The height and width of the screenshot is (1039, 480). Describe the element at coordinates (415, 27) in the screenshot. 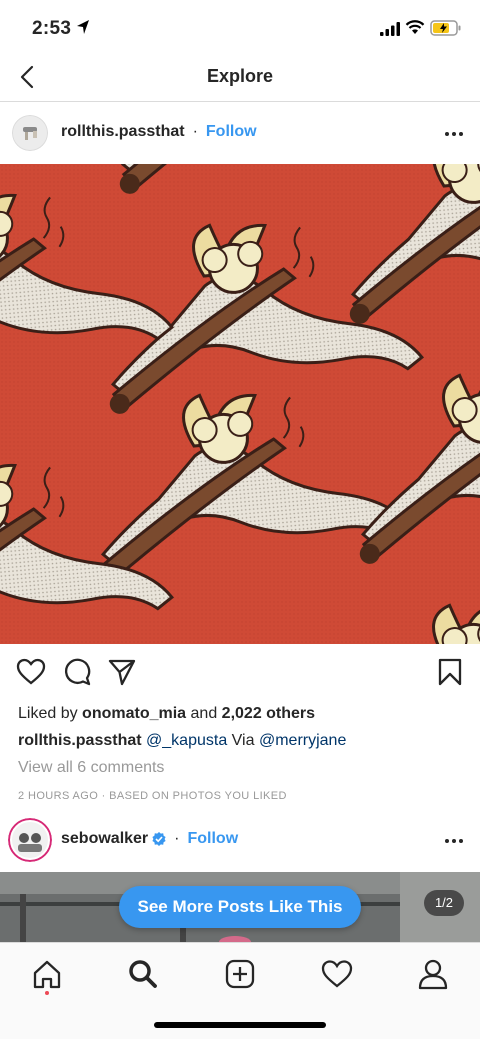

I see `wifi-icon` at that location.